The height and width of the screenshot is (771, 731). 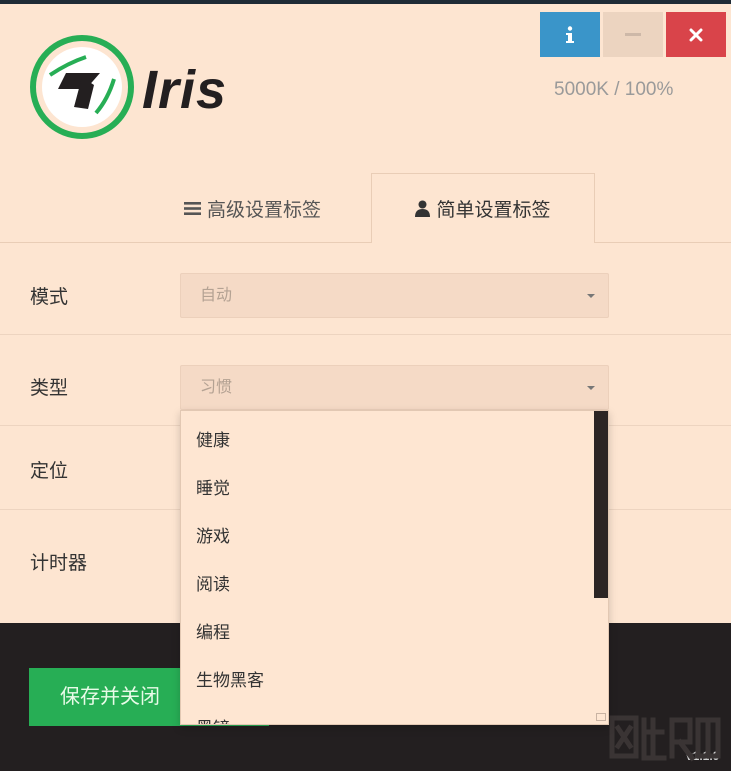 What do you see at coordinates (493, 210) in the screenshot?
I see `tab-label: 简单设置标签` at bounding box center [493, 210].